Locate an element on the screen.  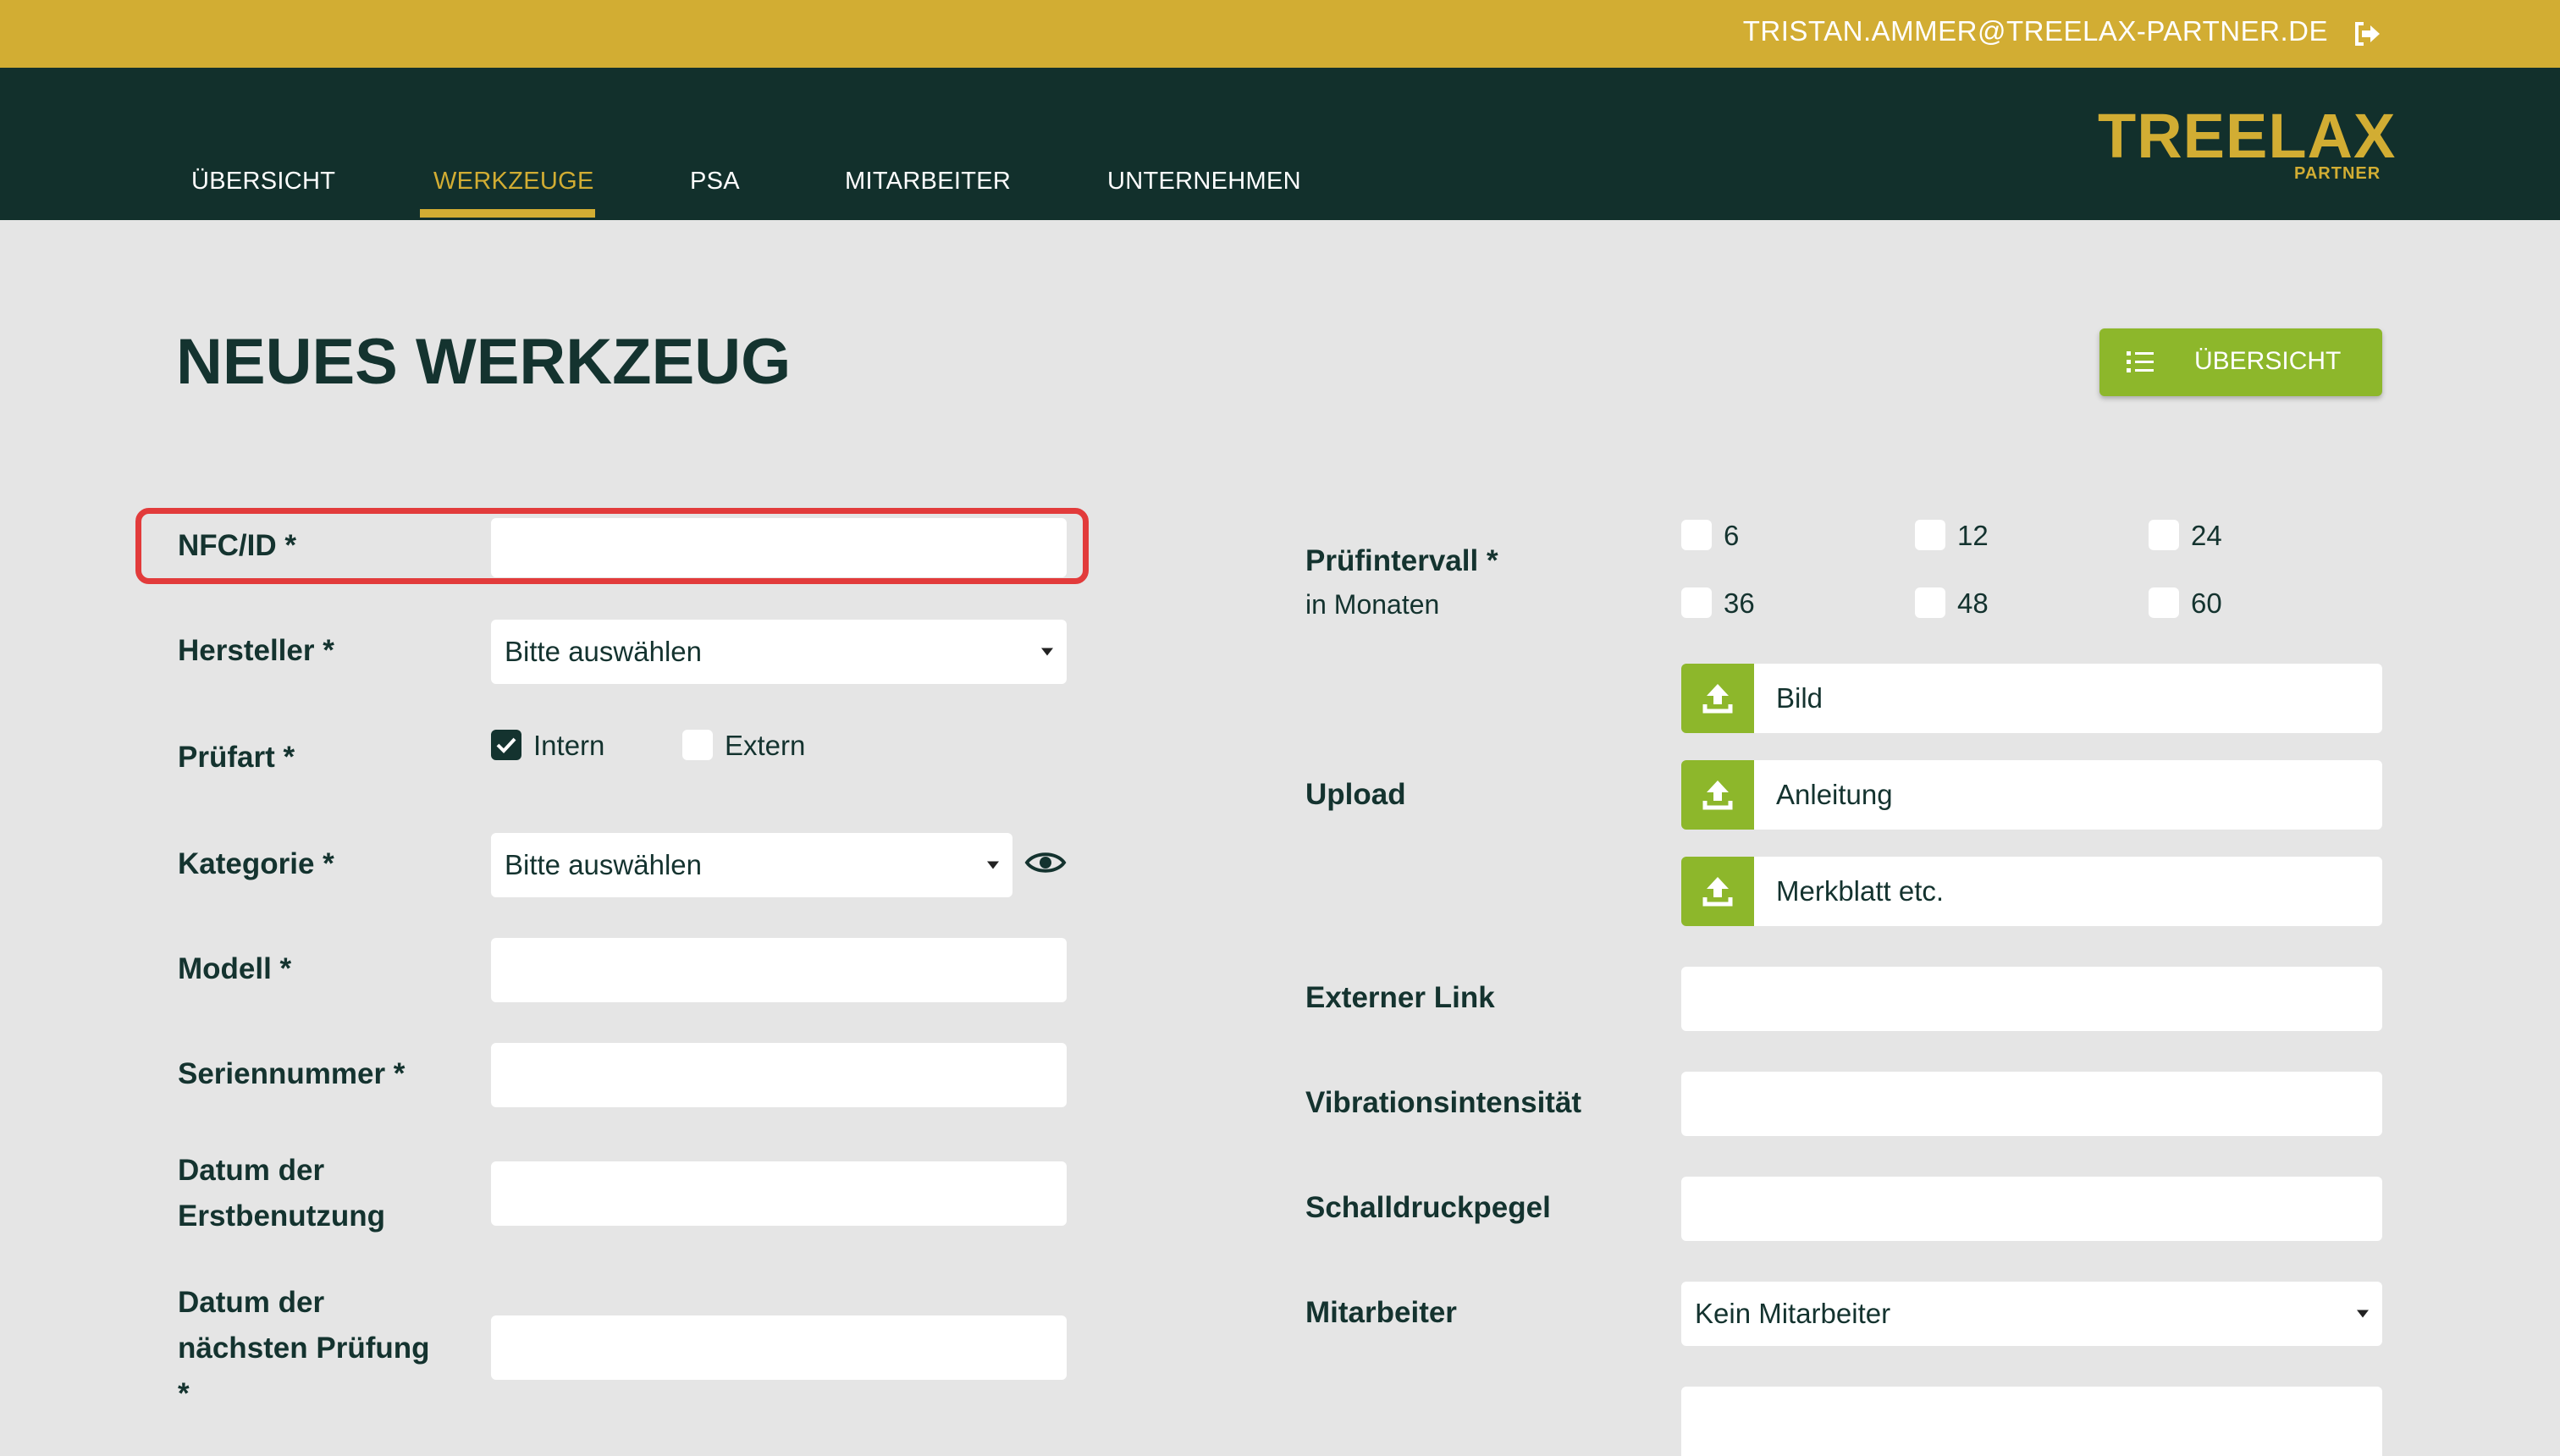
erstbenutzung-label: Datum der Erstbenutzung is located at coordinates (281, 1193).